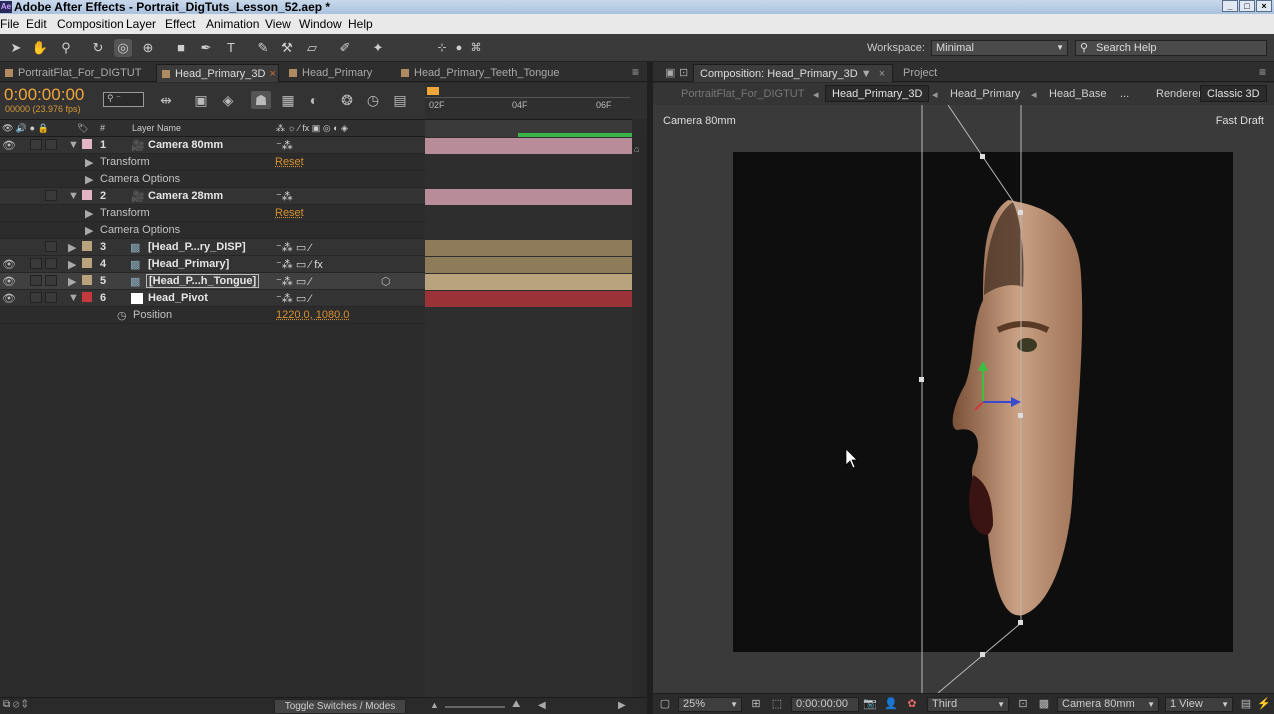 Image resolution: width=1274 pixels, height=714 pixels. Describe the element at coordinates (166, 100) in the screenshot. I see `comp-mini-flowchart-icon: ⇹` at that location.